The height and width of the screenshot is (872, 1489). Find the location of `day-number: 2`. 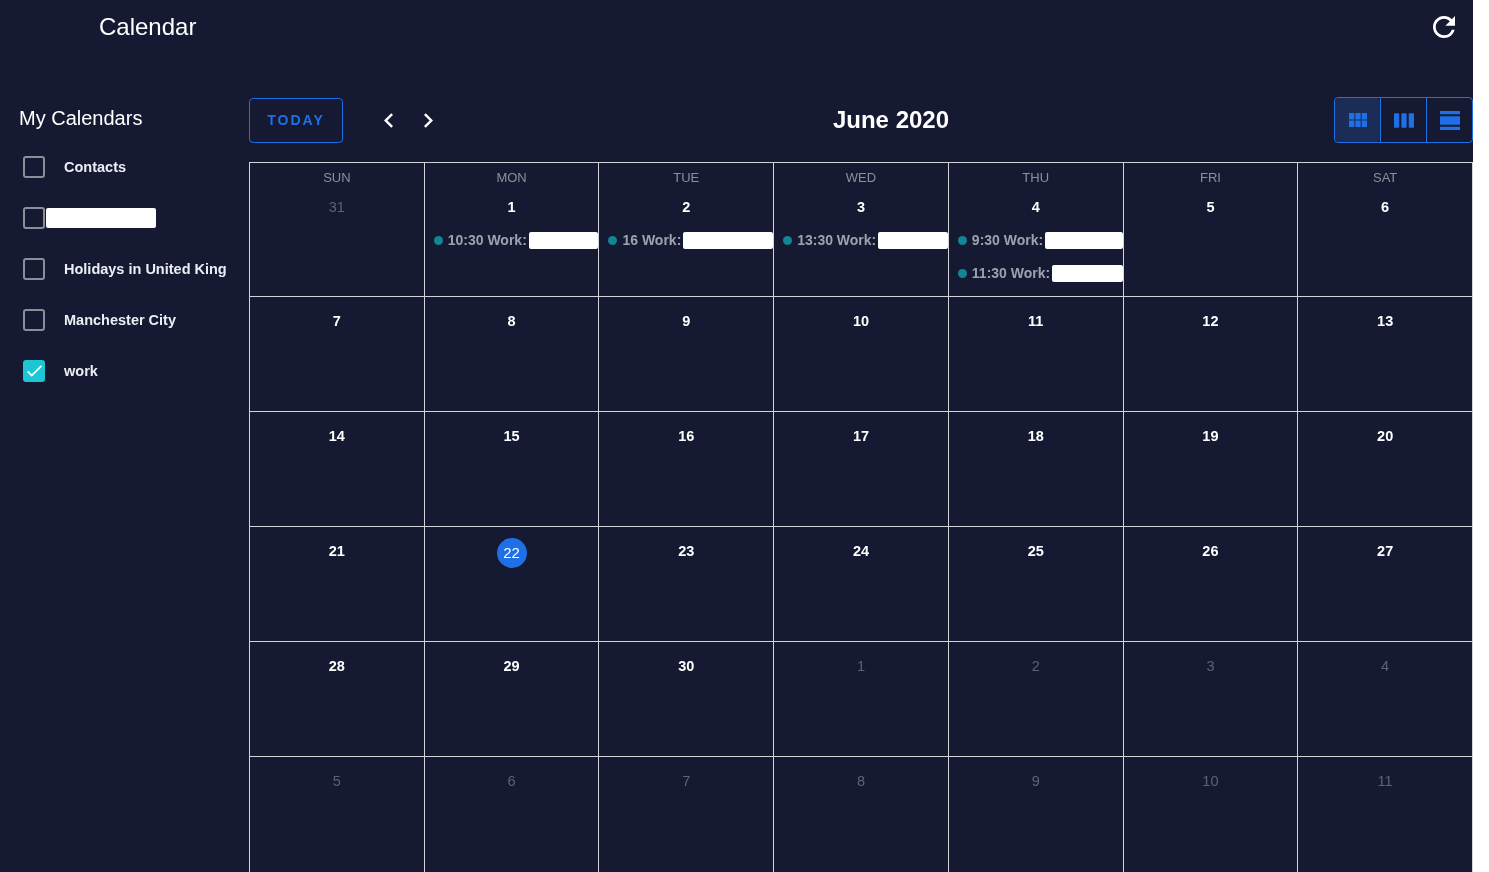

day-number: 2 is located at coordinates (686, 207).